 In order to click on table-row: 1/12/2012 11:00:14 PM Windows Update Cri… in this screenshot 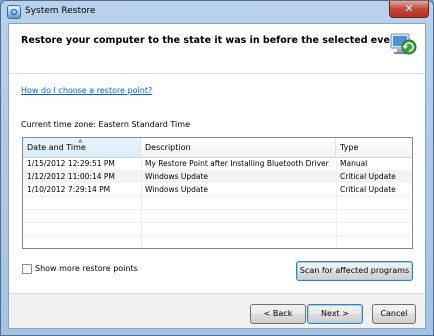, I will do `click(217, 176)`.